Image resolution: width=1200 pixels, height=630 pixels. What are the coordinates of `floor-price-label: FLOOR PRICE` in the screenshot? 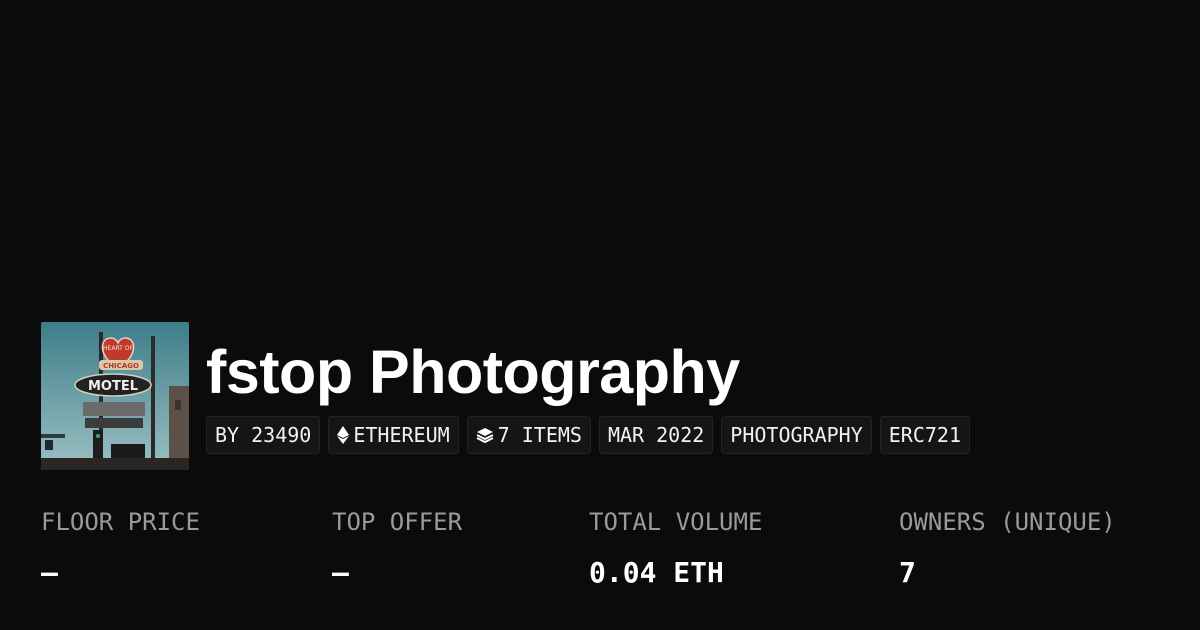 It's located at (120, 522).